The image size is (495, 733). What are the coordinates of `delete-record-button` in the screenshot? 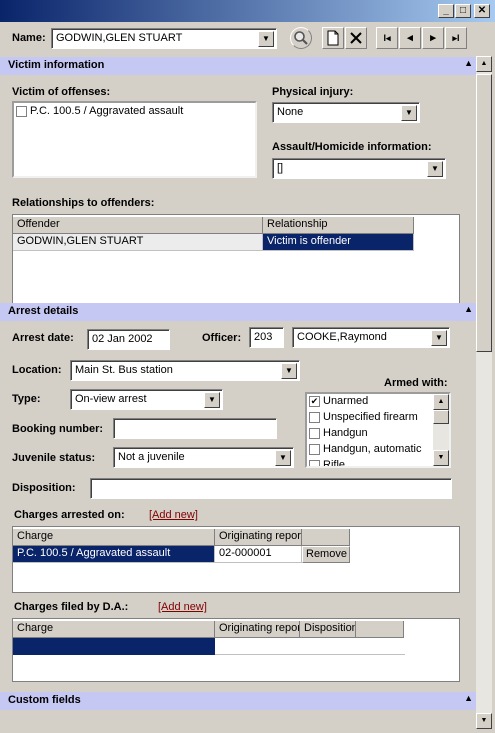 It's located at (356, 38).